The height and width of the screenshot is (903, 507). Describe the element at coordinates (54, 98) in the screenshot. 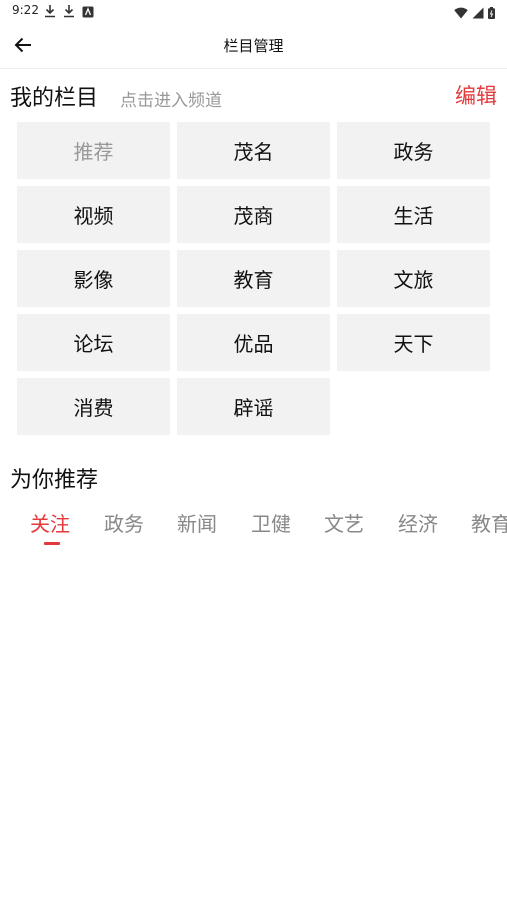

I see `my-channels-title: 我的栏目` at that location.